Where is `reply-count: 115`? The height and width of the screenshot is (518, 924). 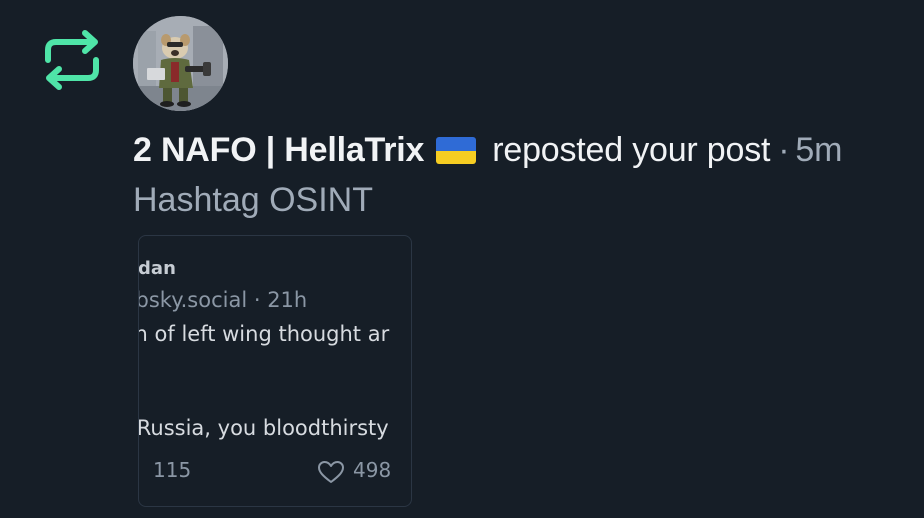
reply-count: 115 is located at coordinates (172, 470).